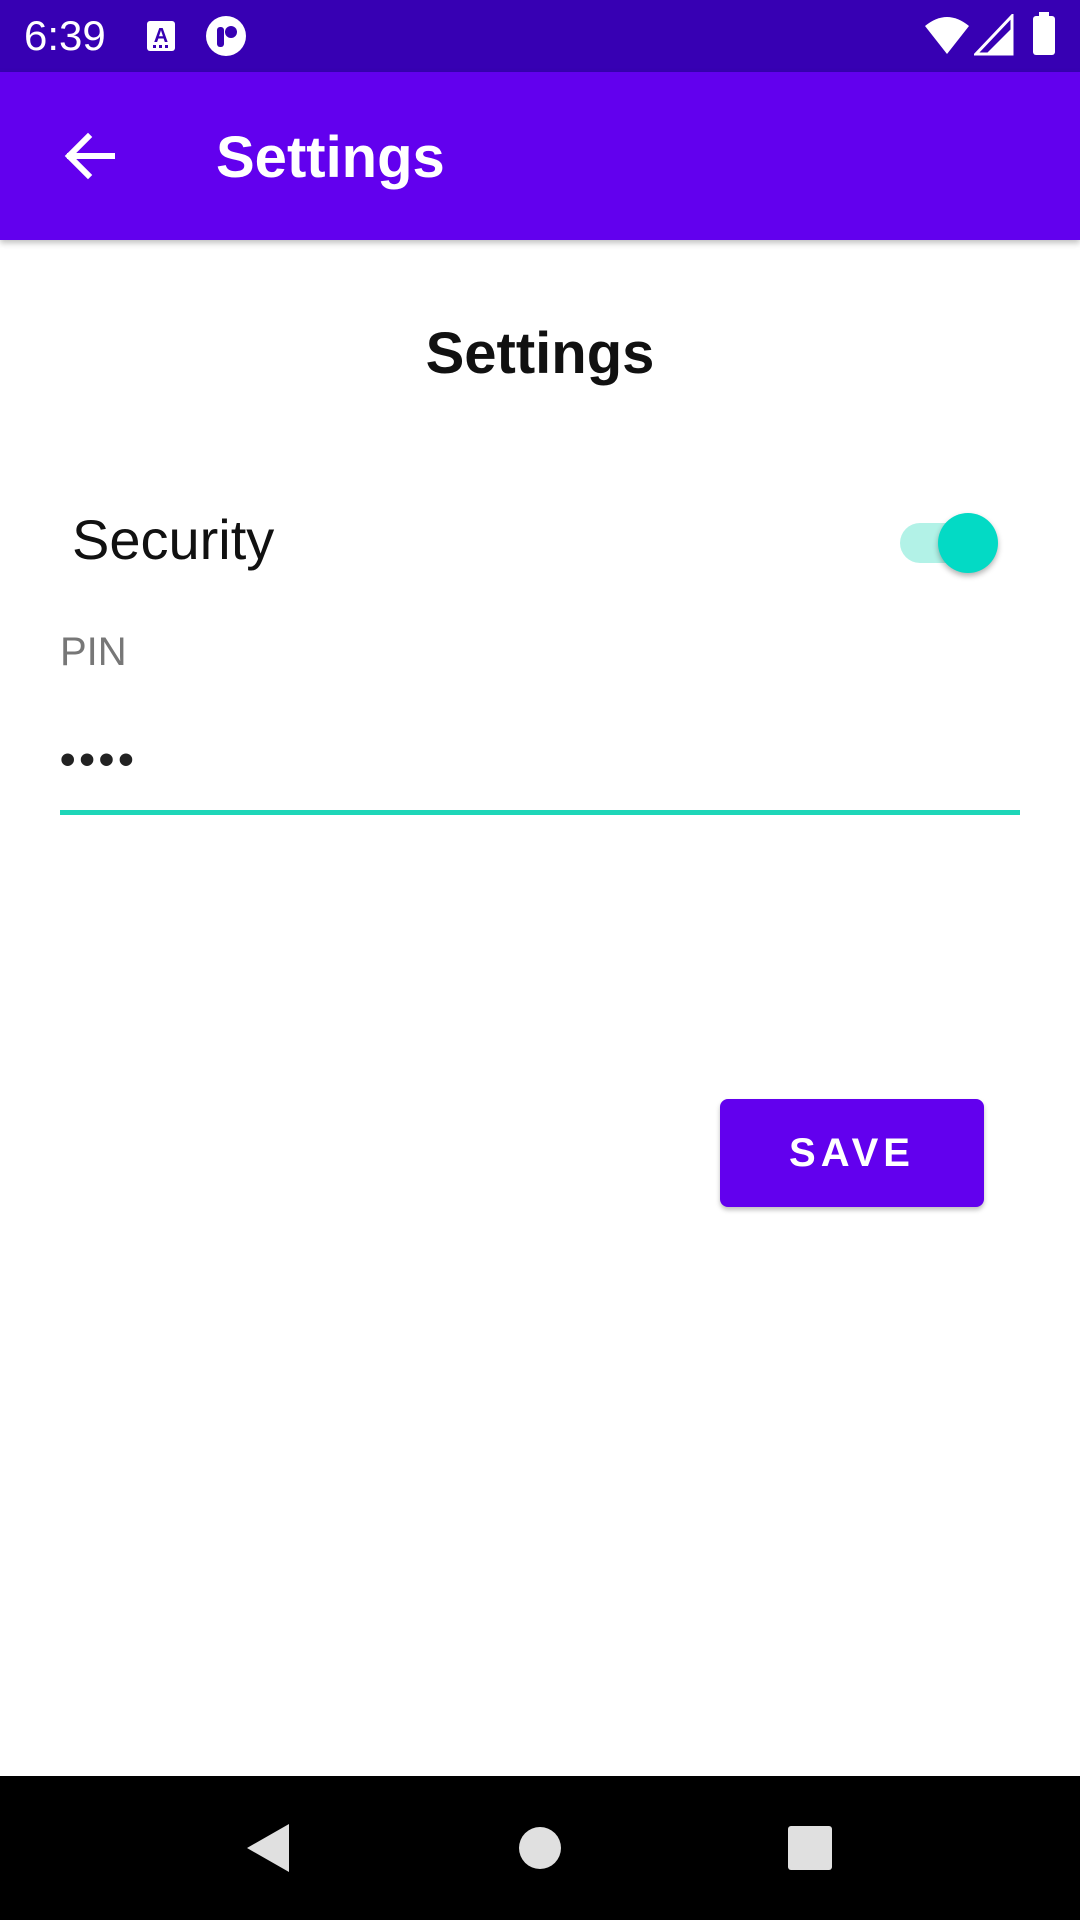 The image size is (1080, 1920). What do you see at coordinates (540, 156) in the screenshot?
I see `app-bar: Settings` at bounding box center [540, 156].